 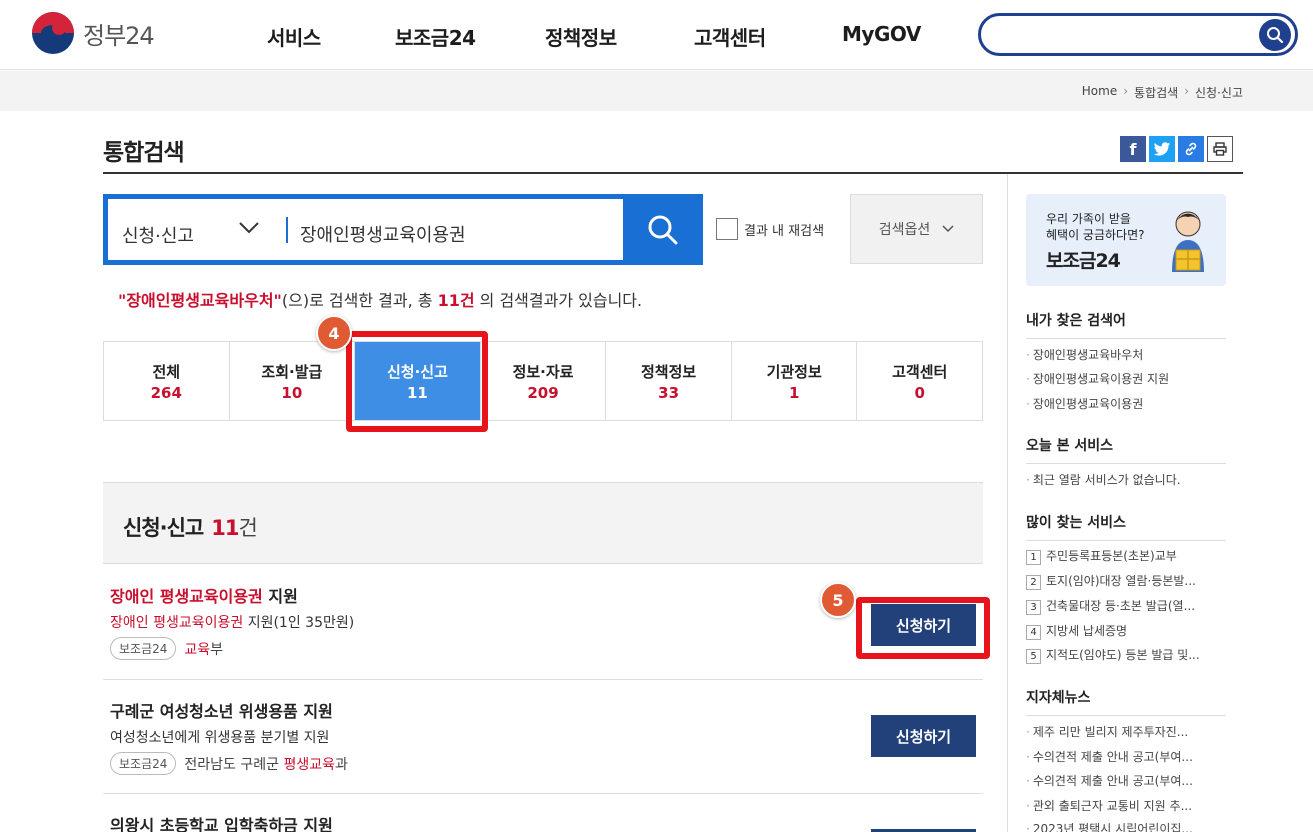 I want to click on search-button, so click(x=663, y=229).